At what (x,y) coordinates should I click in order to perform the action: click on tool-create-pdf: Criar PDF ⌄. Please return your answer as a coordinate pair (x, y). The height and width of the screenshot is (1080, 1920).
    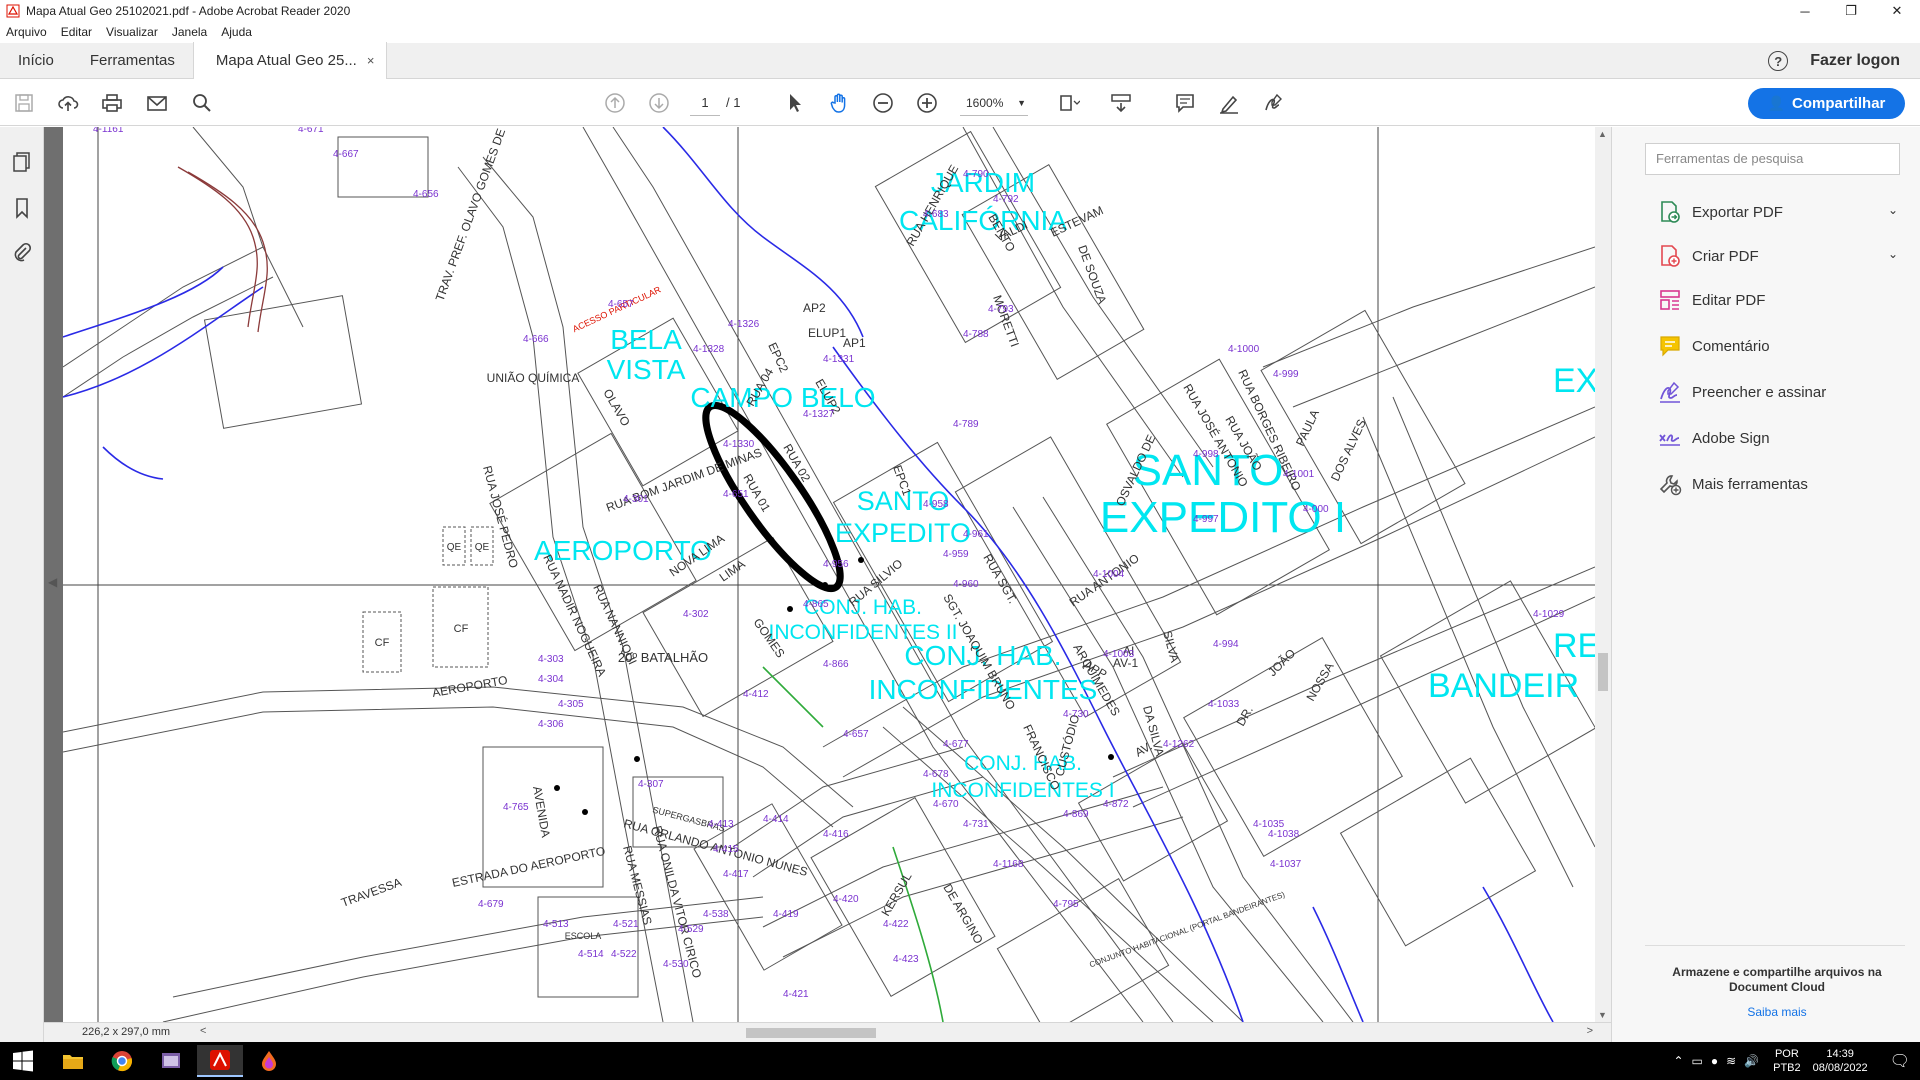
    Looking at the image, I should click on (1778, 256).